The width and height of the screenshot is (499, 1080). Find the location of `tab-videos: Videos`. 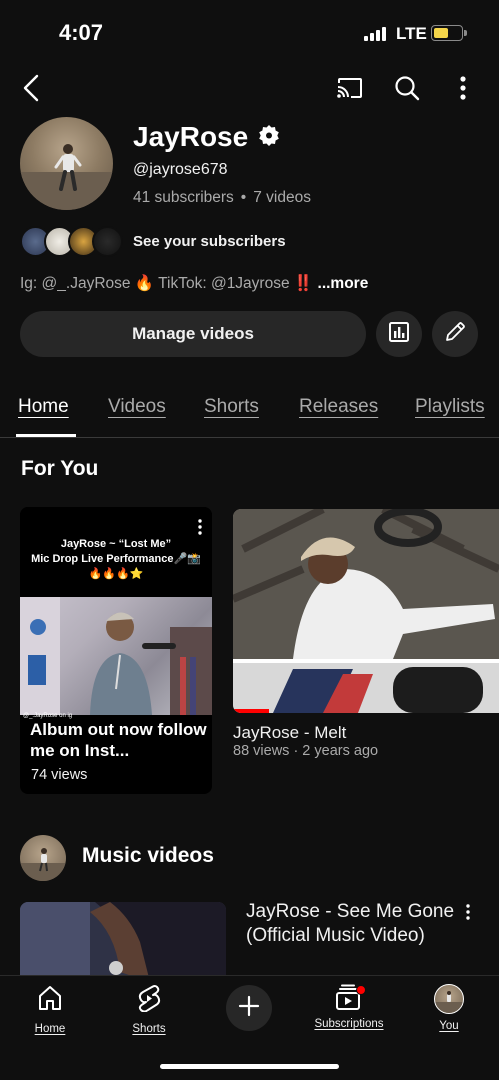

tab-videos: Videos is located at coordinates (137, 407).